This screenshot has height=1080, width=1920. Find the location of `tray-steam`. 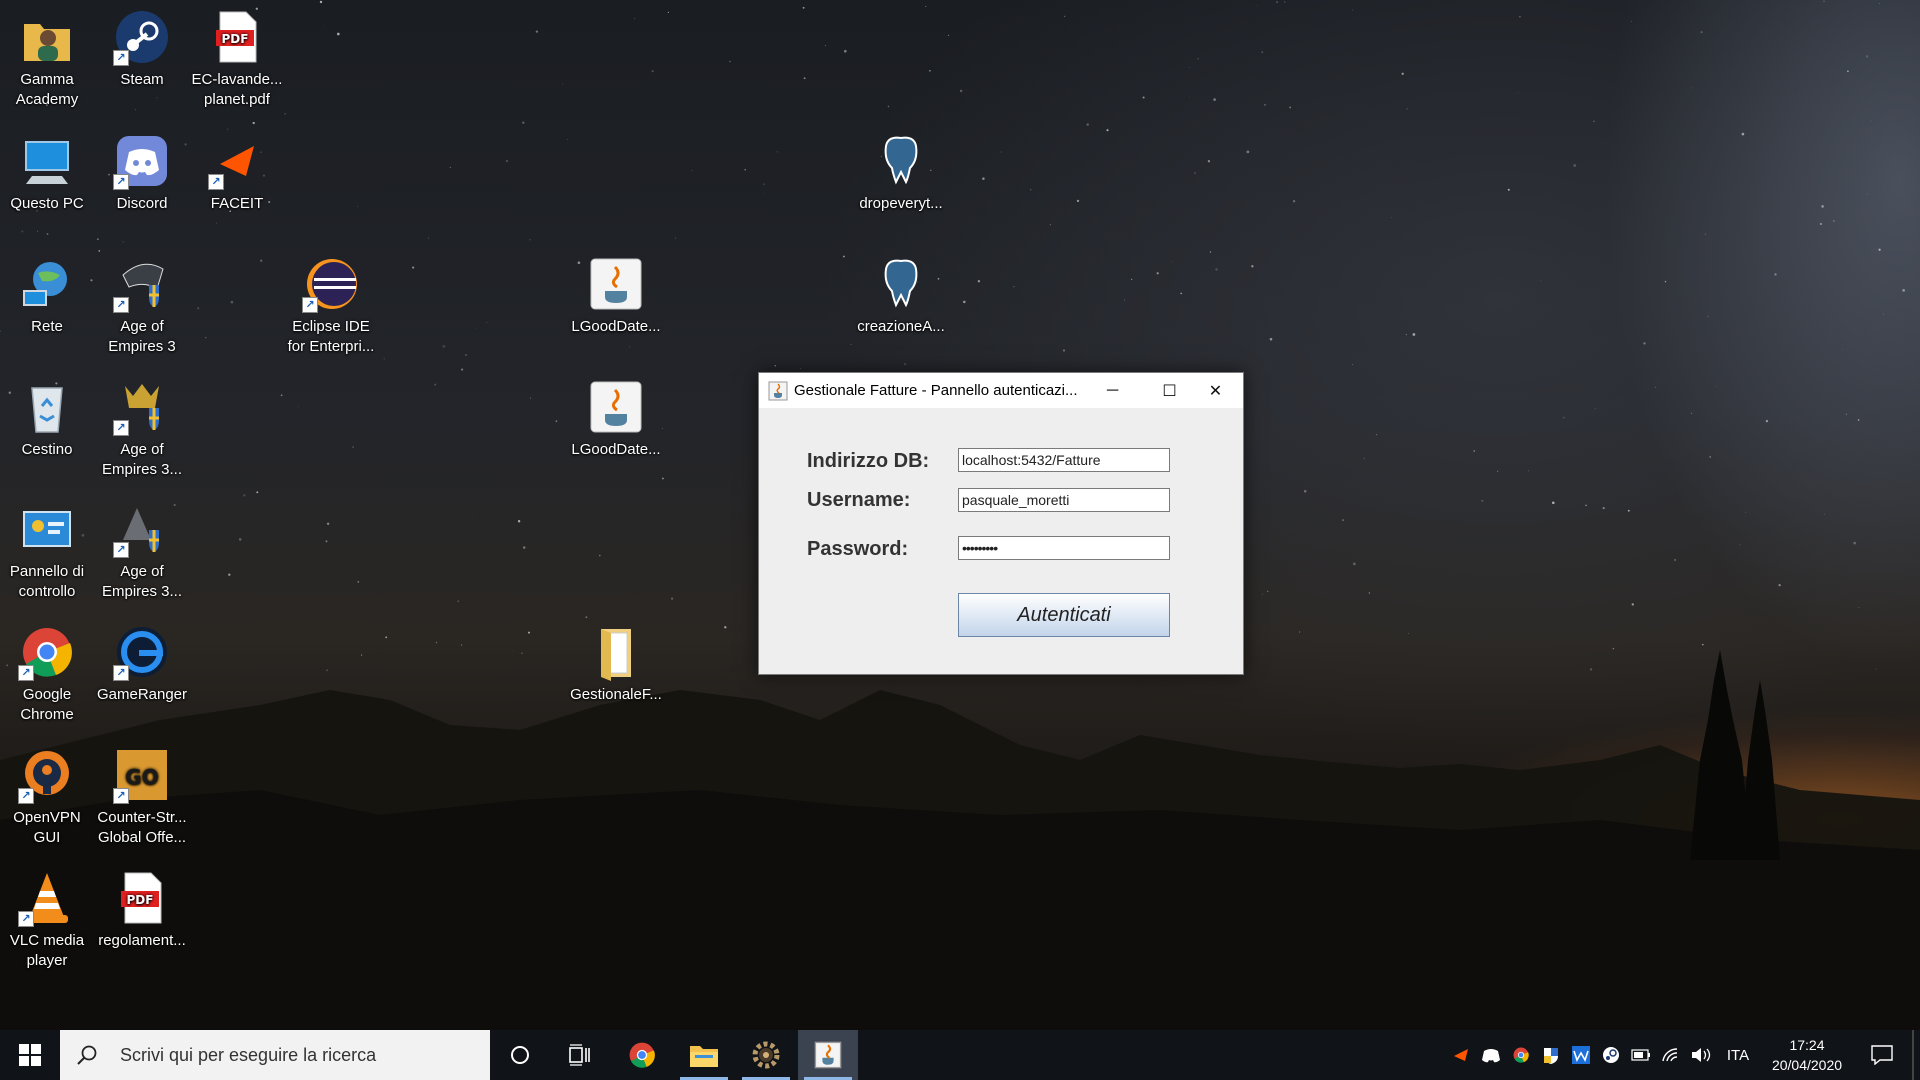

tray-steam is located at coordinates (1611, 1055).